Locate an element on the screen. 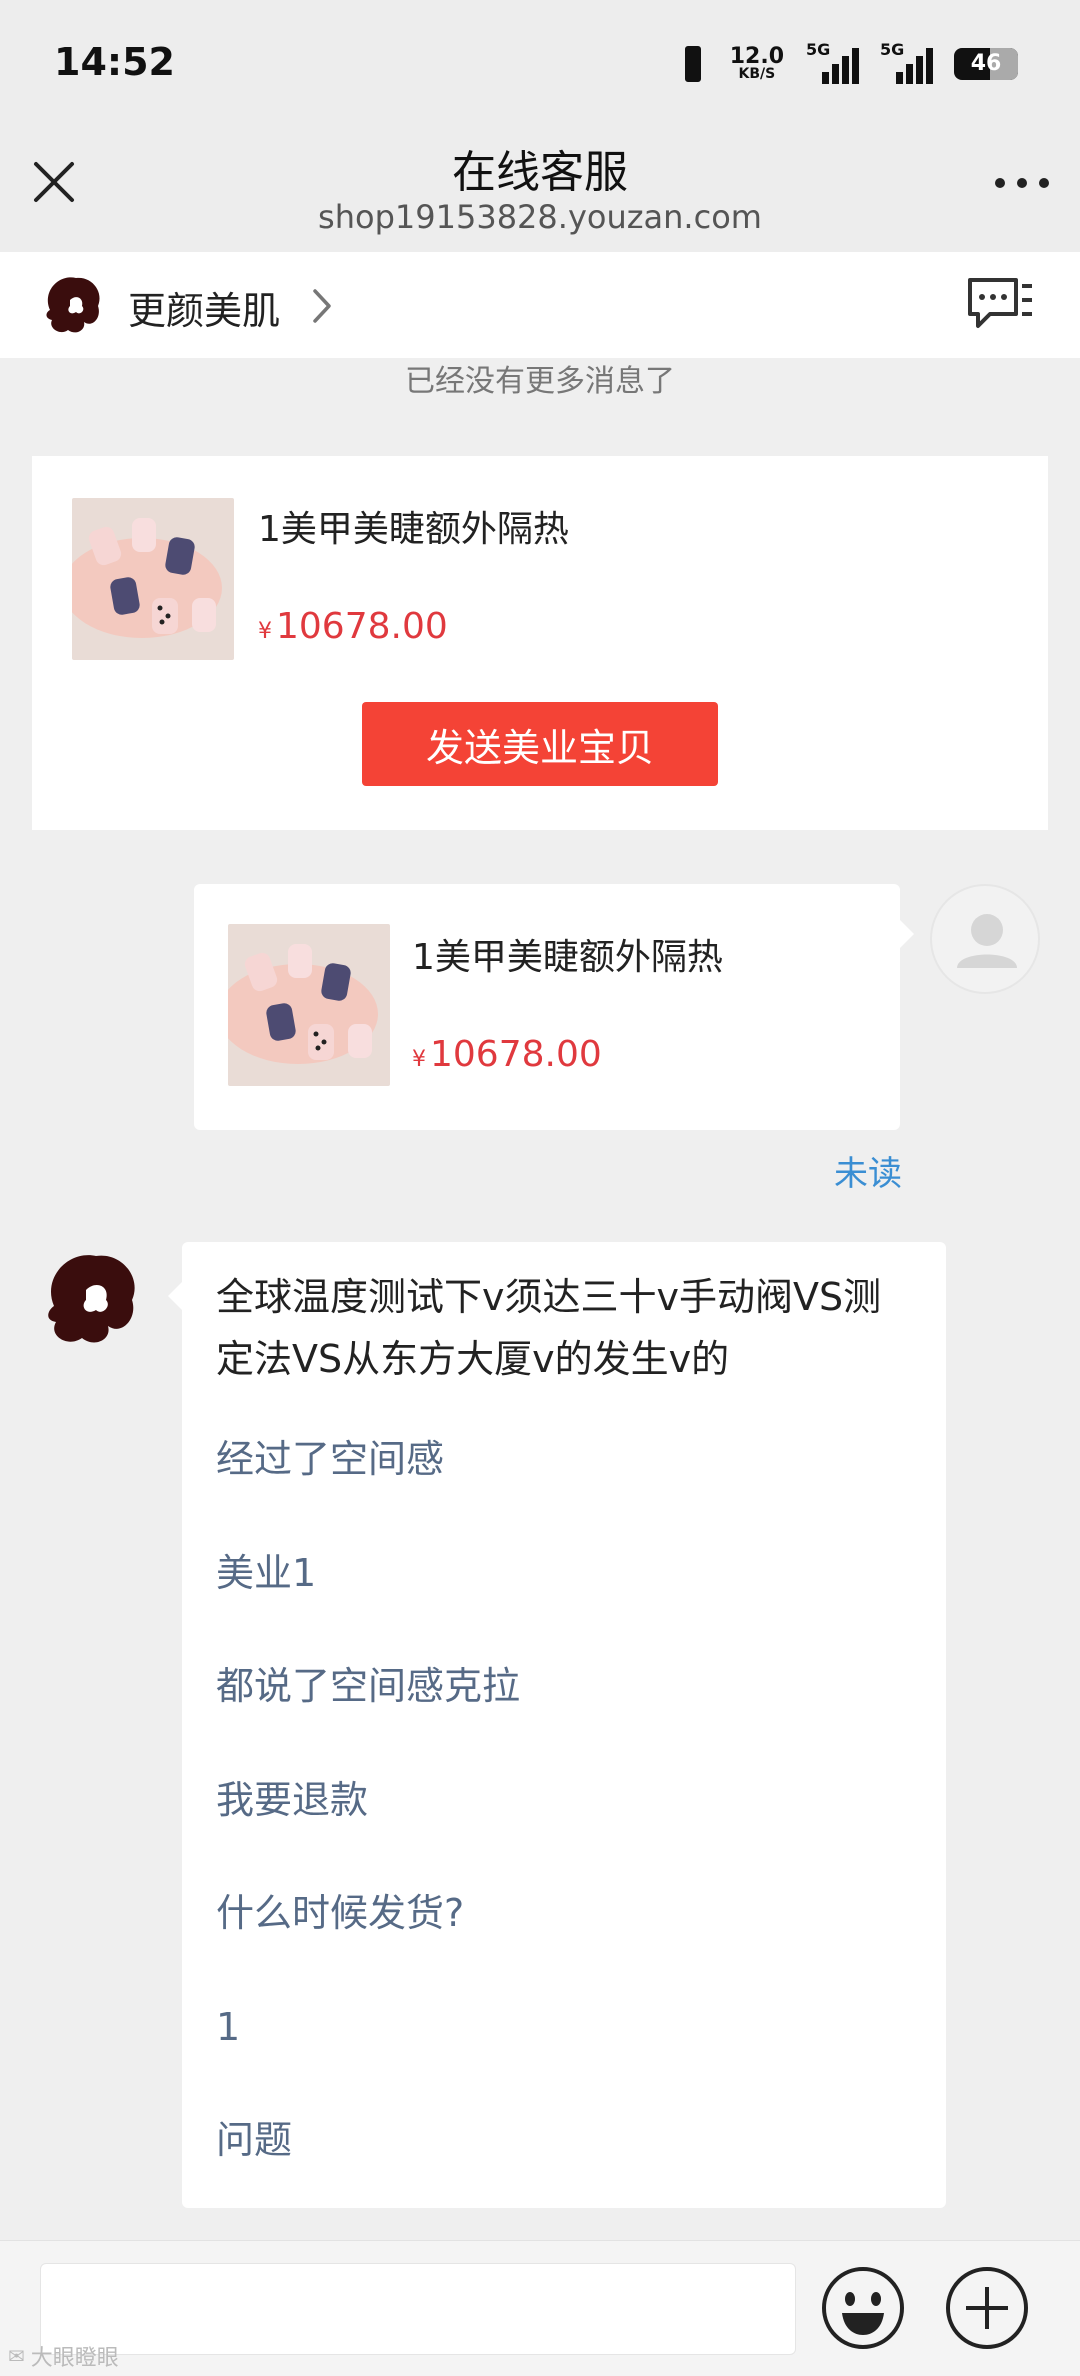  chevron-right-icon is located at coordinates (322, 306).